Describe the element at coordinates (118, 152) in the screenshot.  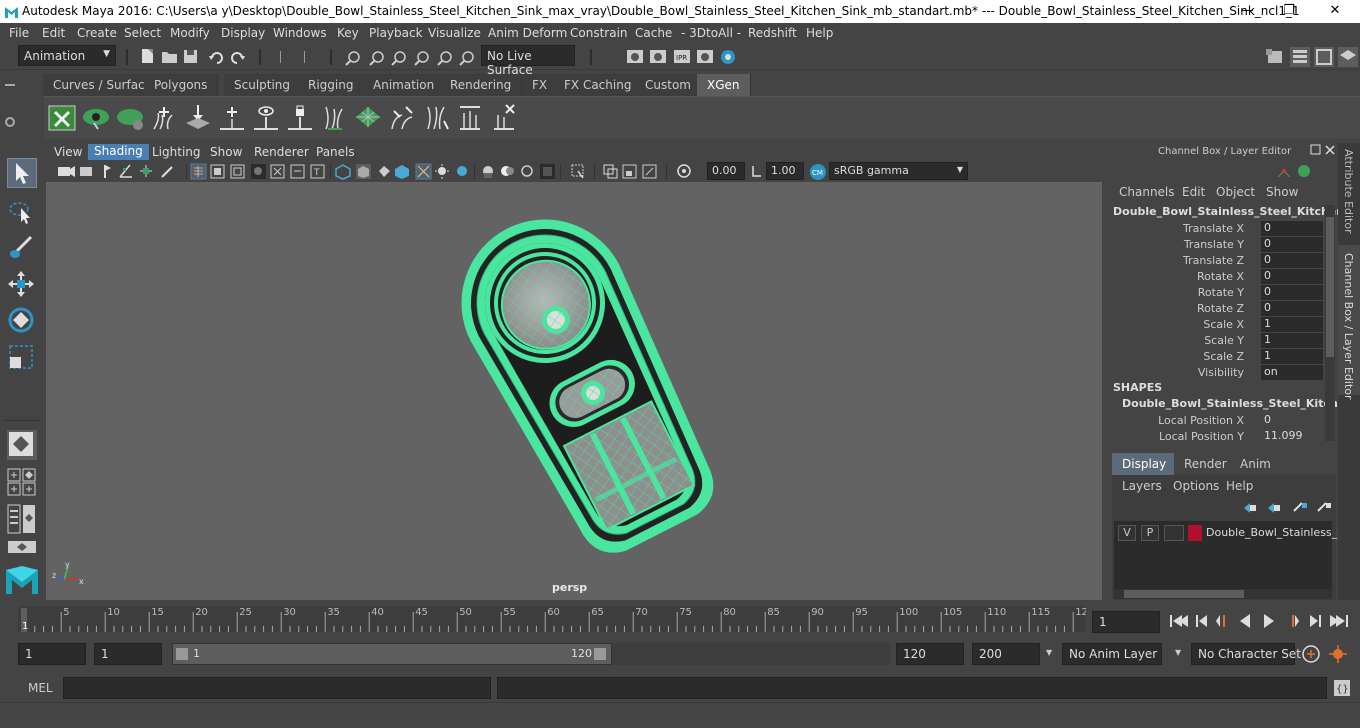
I see `panel-menu-shading: Shading` at that location.